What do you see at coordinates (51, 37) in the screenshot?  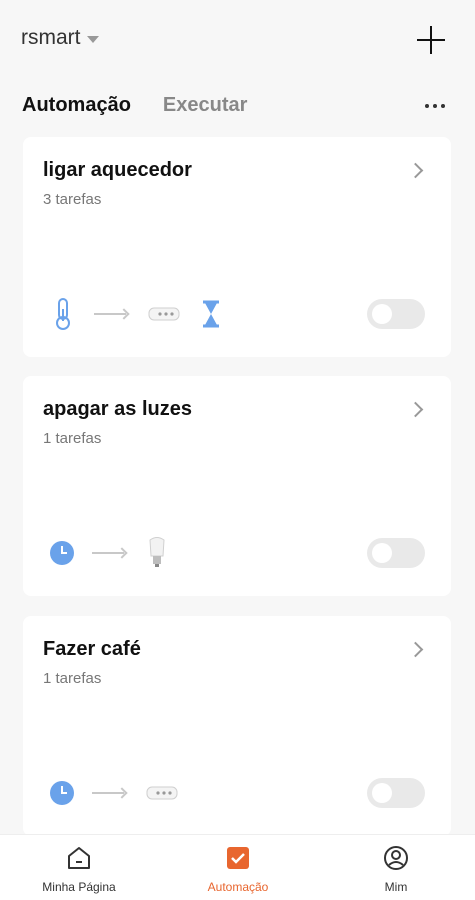 I see `account-name: rsmart` at bounding box center [51, 37].